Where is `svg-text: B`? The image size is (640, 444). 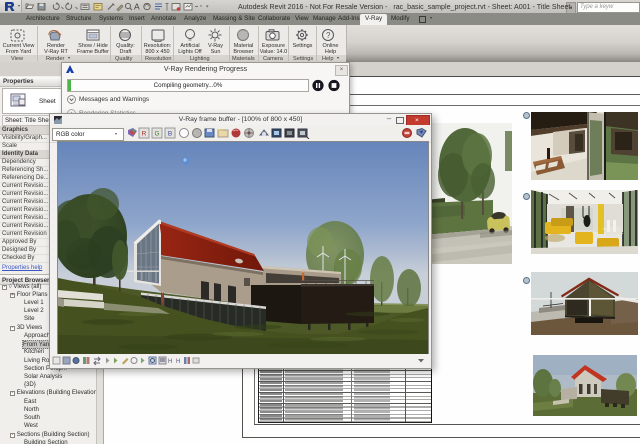 svg-text: B is located at coordinates (170, 134).